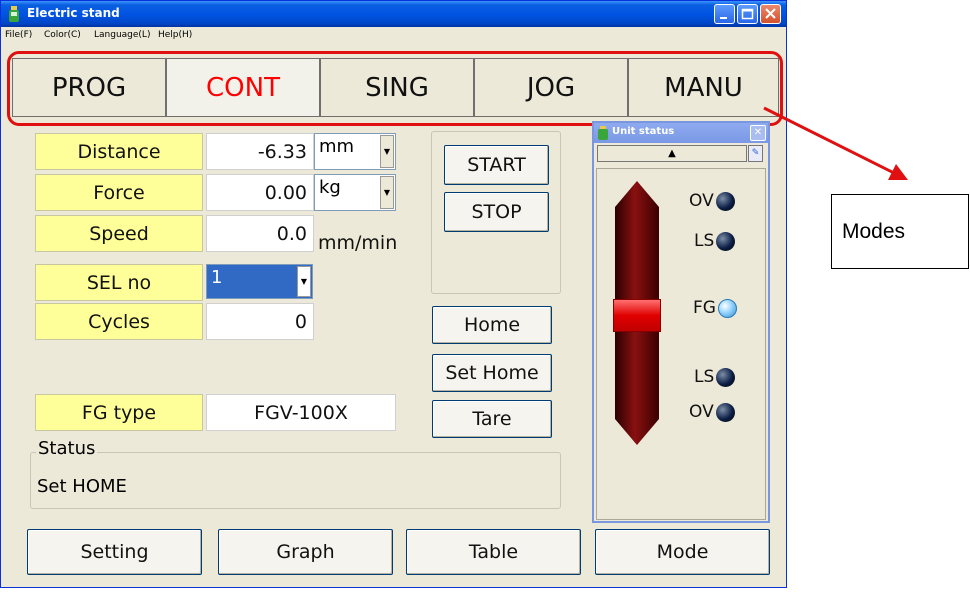  I want to click on force-label: Force, so click(119, 192).